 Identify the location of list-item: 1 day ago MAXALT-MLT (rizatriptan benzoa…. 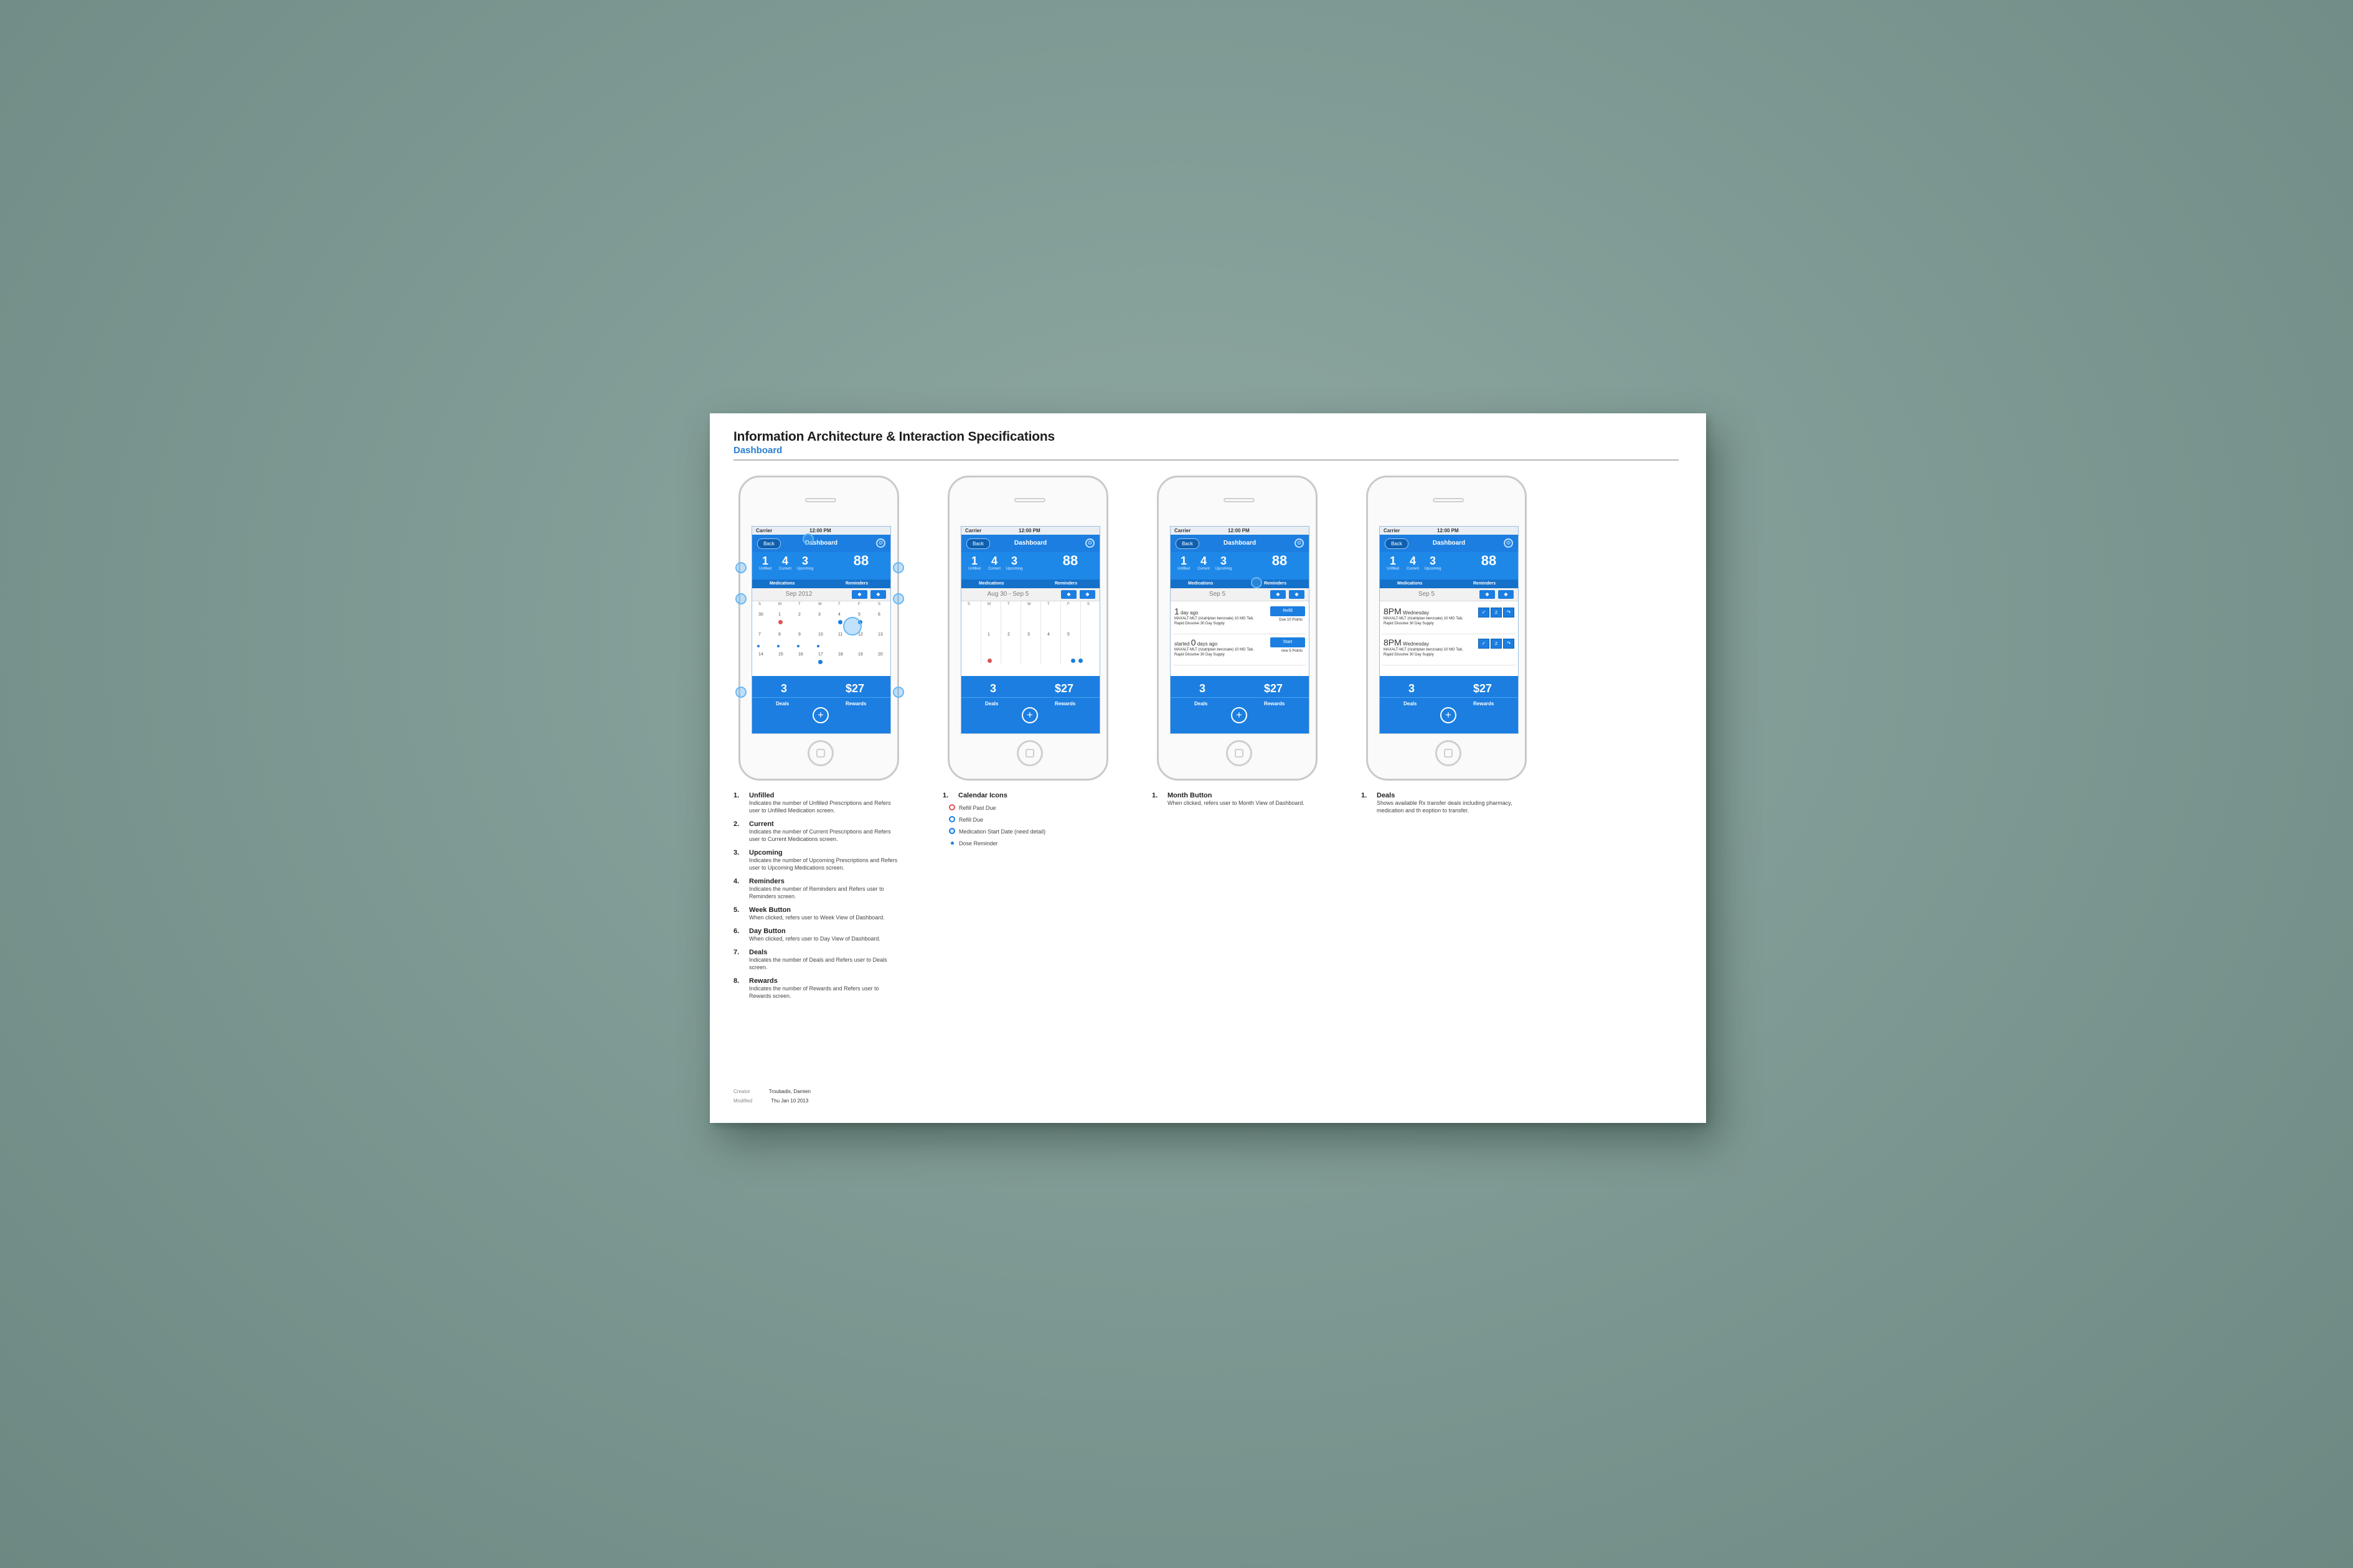
(1239, 619).